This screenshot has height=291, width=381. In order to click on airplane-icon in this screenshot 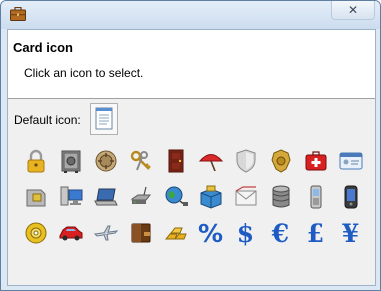, I will do `click(105, 233)`.